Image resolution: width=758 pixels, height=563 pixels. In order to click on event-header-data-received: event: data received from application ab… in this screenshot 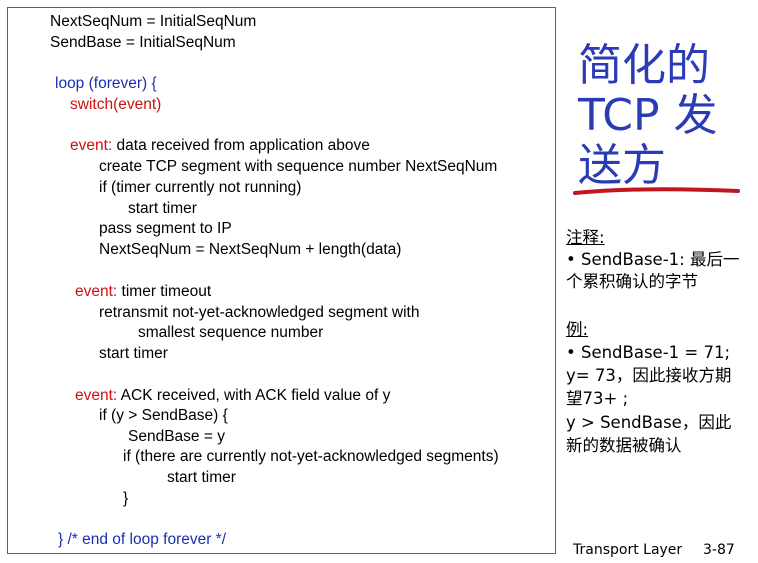, I will do `click(220, 146)`.